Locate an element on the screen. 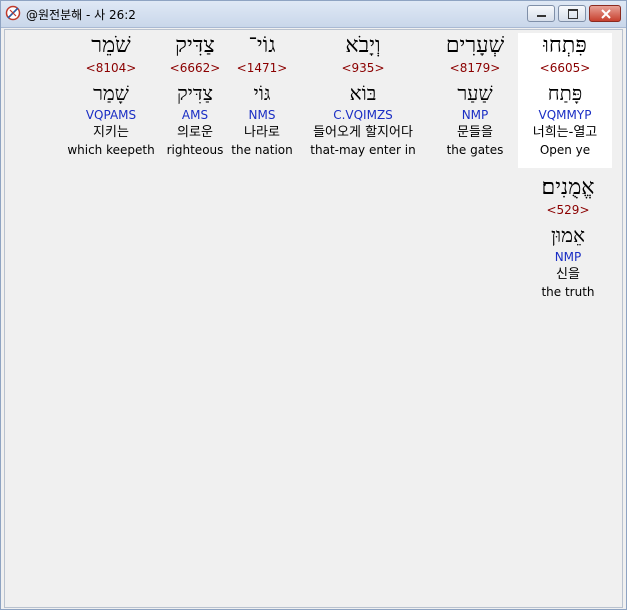 The height and width of the screenshot is (610, 627). korean-gloss: 너희는-열고 is located at coordinates (565, 132).